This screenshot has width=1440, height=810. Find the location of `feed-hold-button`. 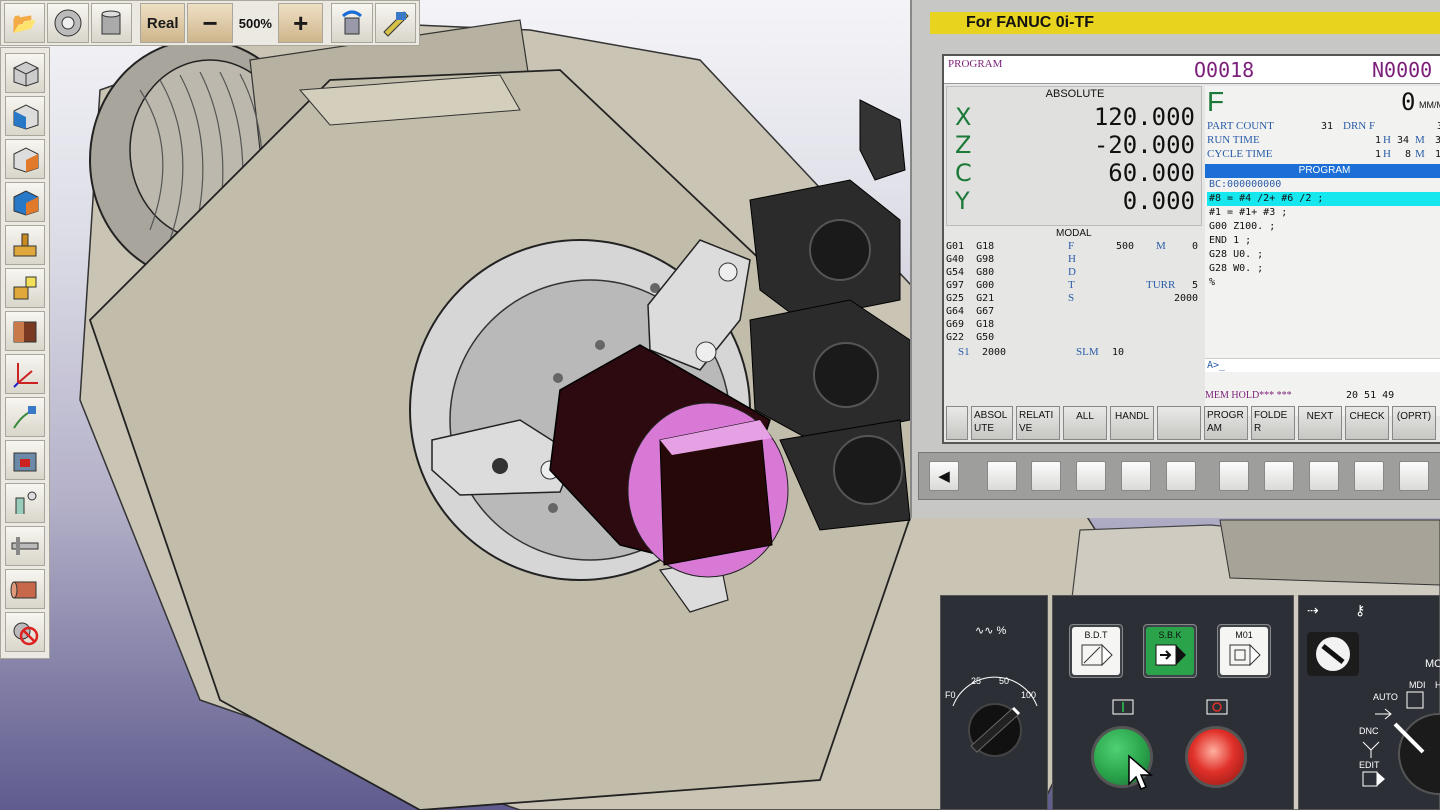

feed-hold-button is located at coordinates (1216, 757).